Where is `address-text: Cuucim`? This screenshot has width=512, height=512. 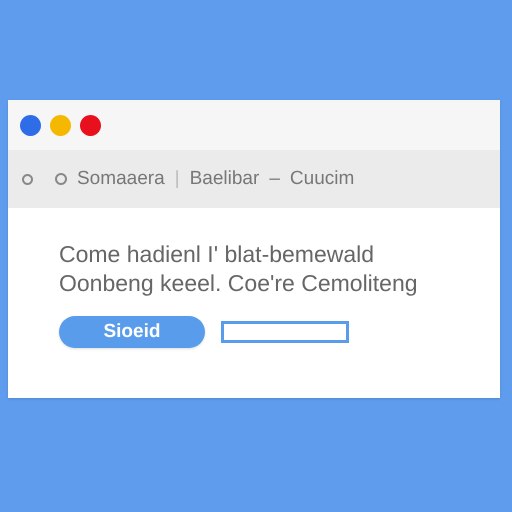 address-text: Cuucim is located at coordinates (322, 178).